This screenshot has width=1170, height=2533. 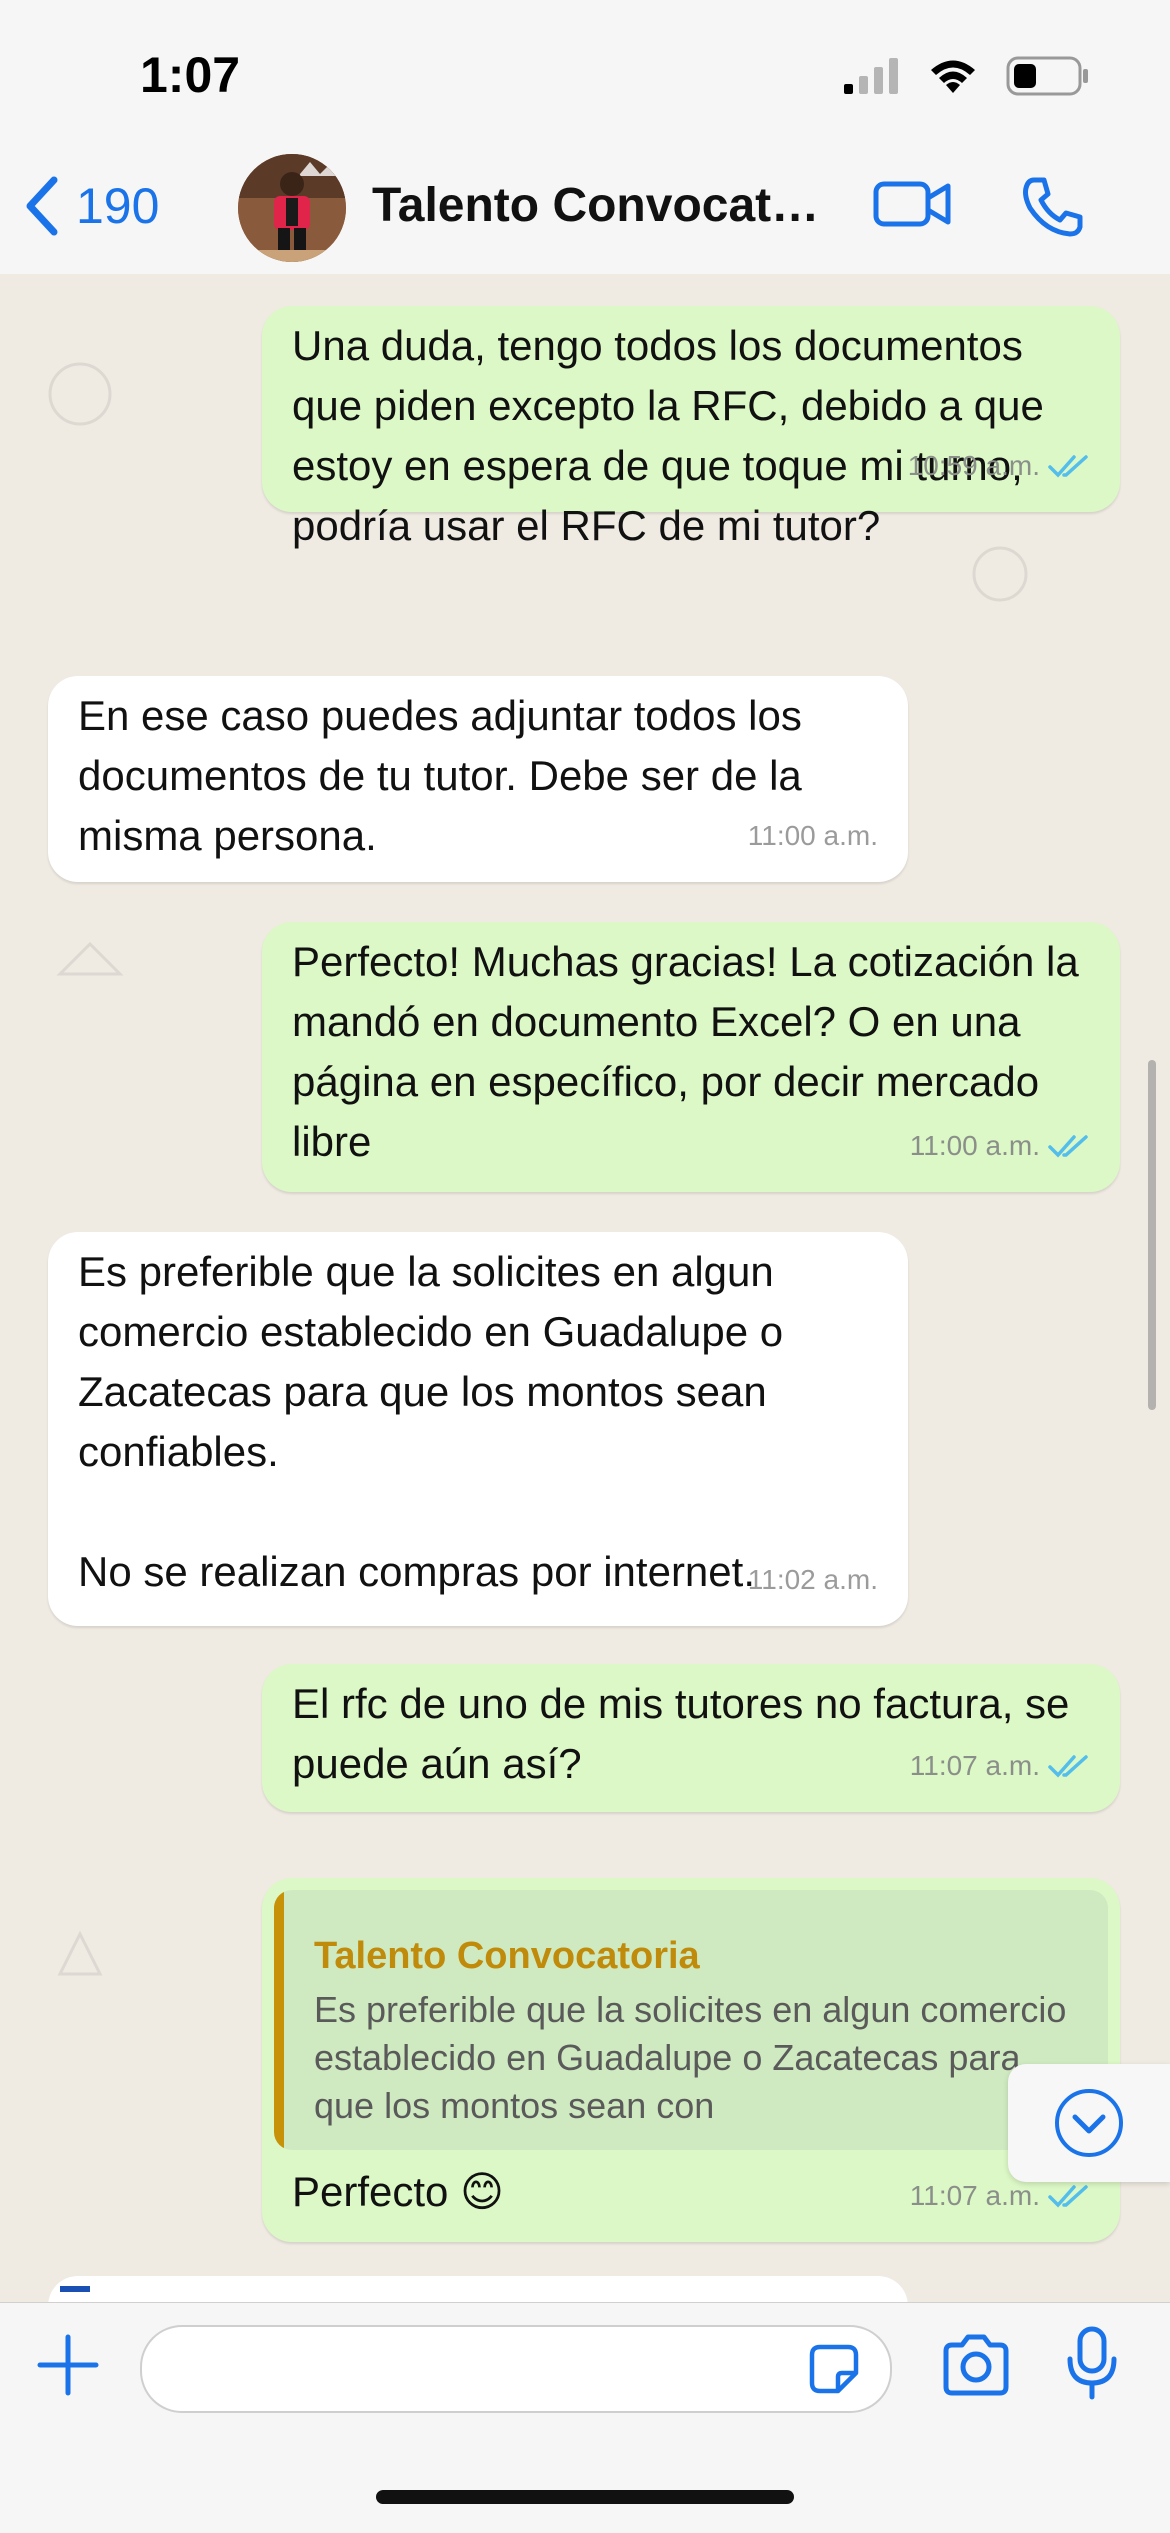 What do you see at coordinates (68, 2365) in the screenshot?
I see `plus-icon` at bounding box center [68, 2365].